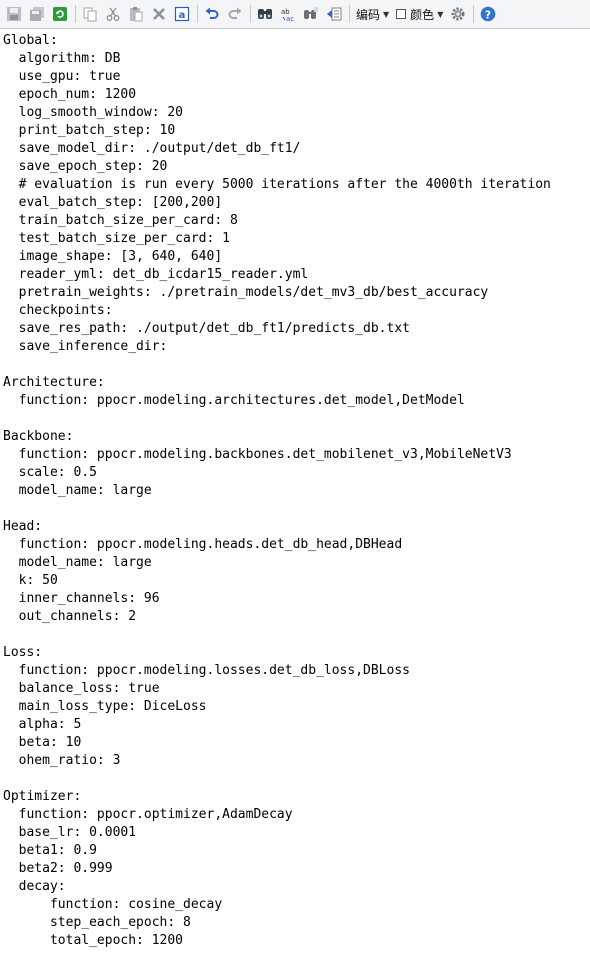 The width and height of the screenshot is (590, 962). I want to click on code-line: save_model_dir: ./output/det_db_ft1/, so click(152, 148).